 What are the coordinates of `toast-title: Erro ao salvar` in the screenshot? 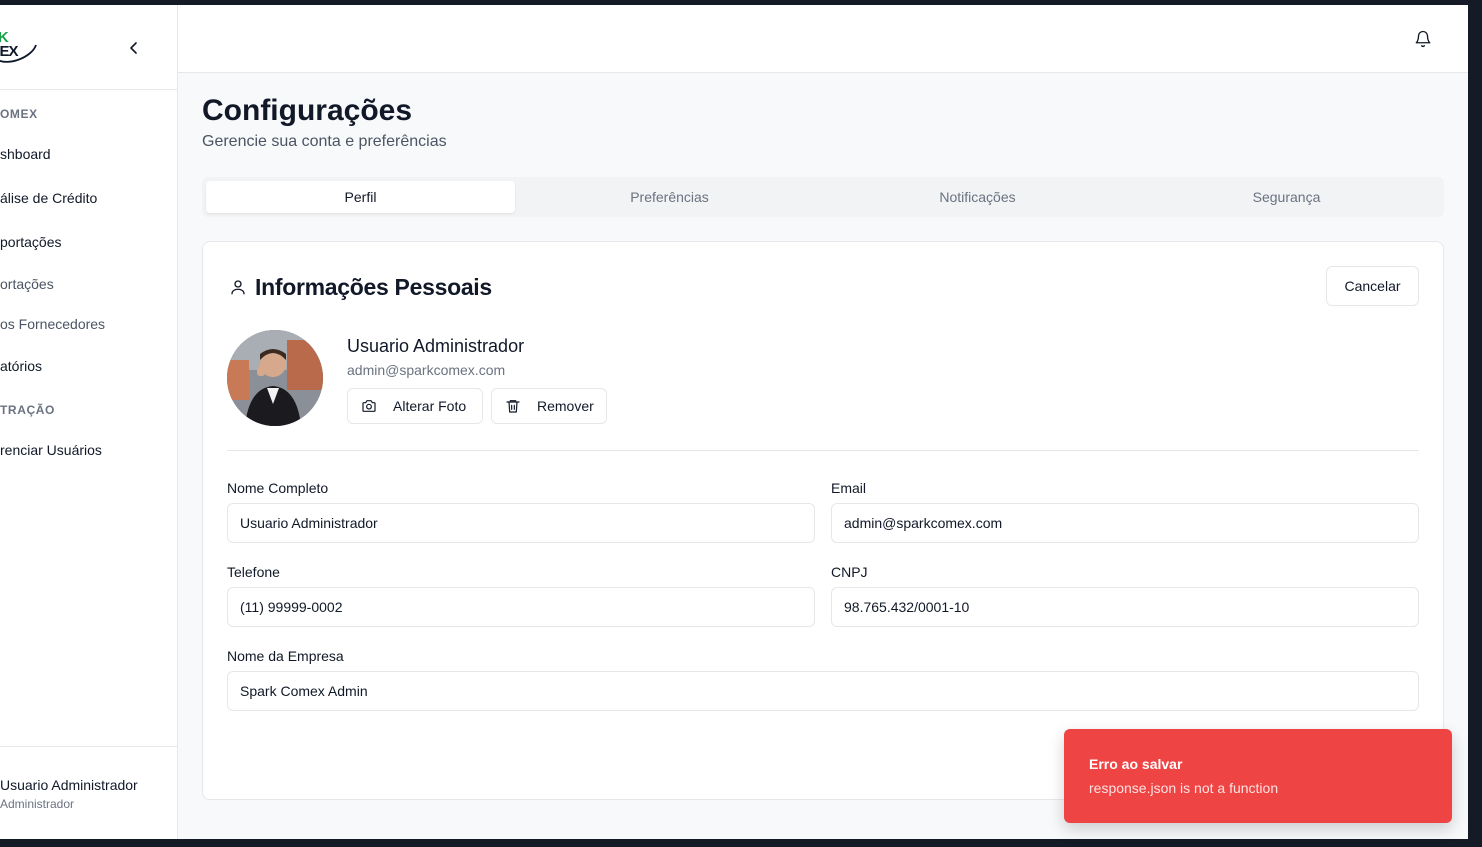 It's located at (1136, 764).